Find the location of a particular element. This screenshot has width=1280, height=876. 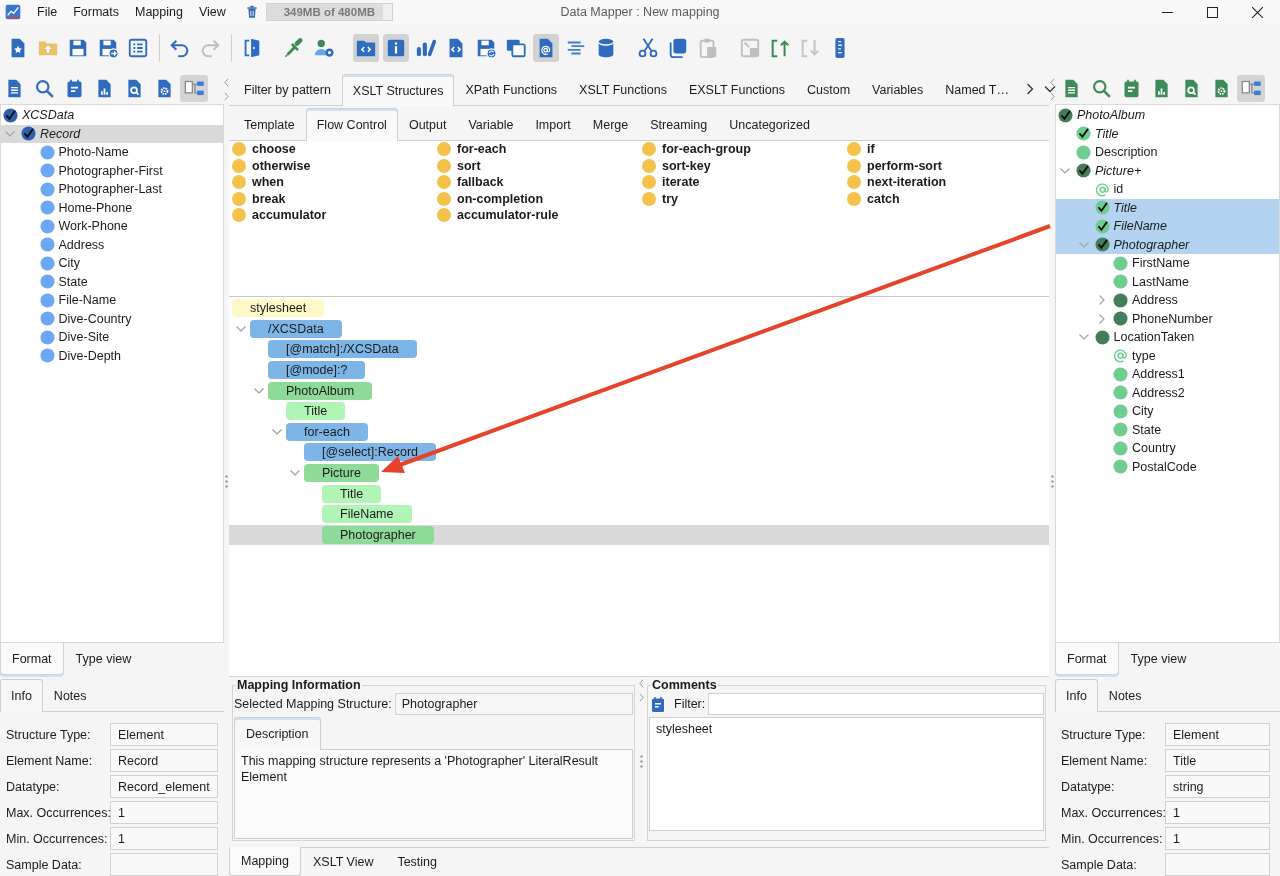

palette-item: for-each-group is located at coordinates (744, 149).